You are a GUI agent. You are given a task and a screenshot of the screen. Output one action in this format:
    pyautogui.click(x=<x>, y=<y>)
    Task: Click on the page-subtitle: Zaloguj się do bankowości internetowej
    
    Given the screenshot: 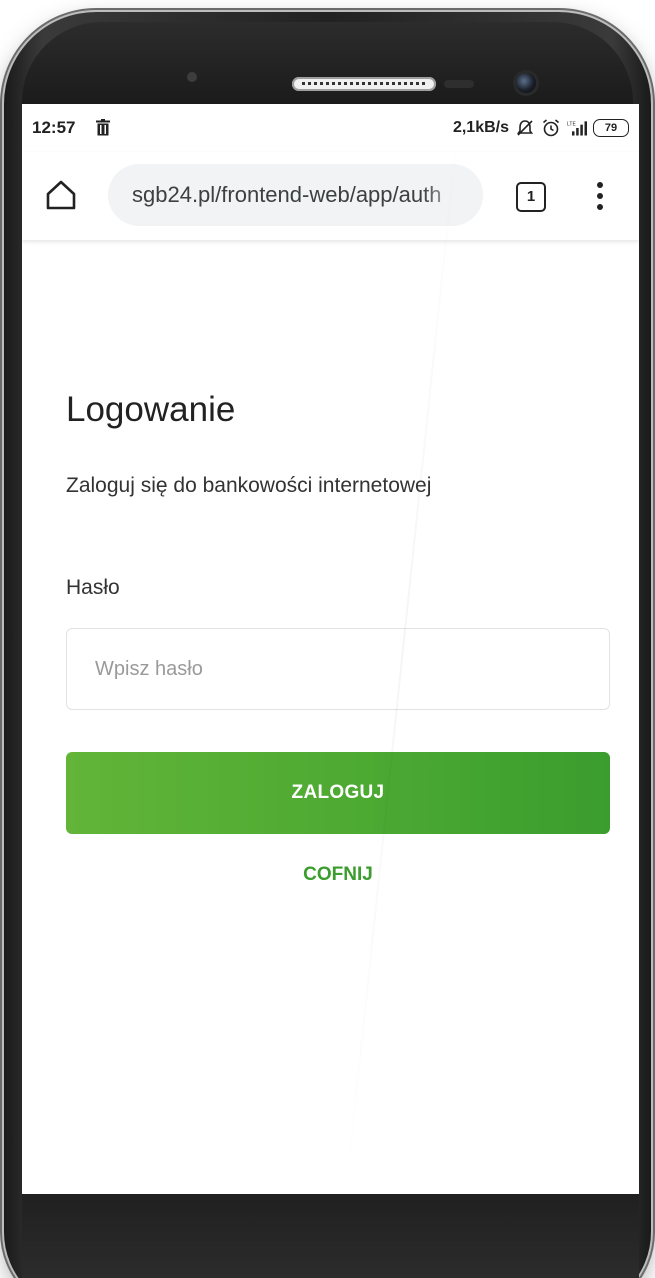 What is the action you would take?
    pyautogui.click(x=249, y=485)
    